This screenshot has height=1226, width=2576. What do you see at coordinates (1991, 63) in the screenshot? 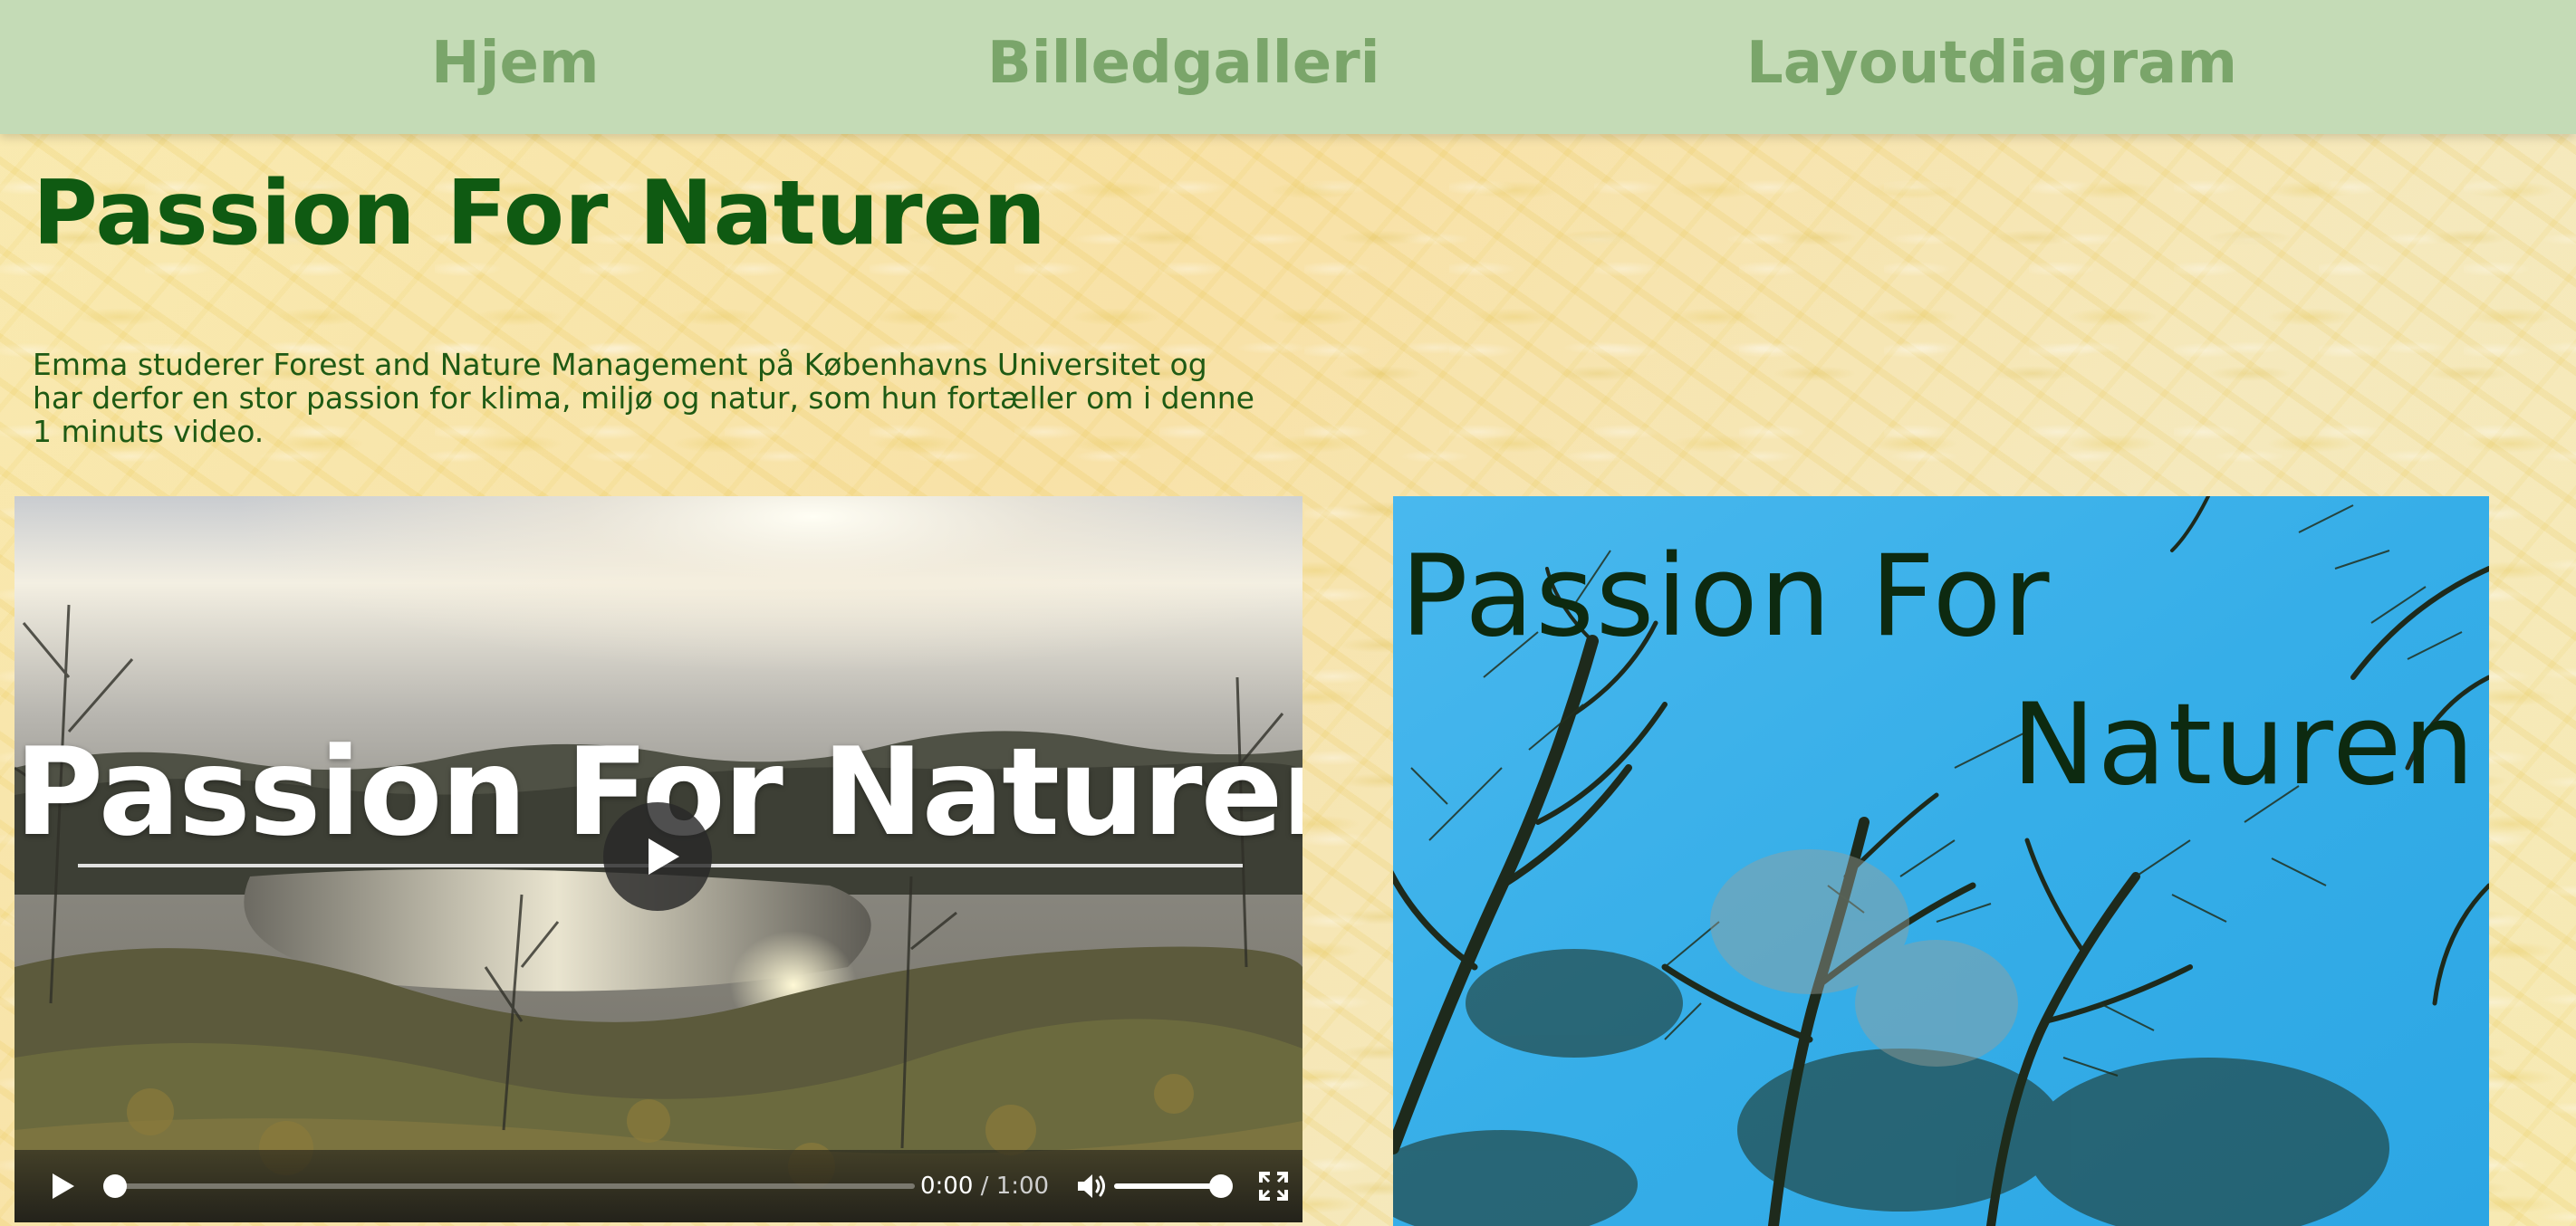
I see `nav-item-layoutdiagram: Layoutdiagram` at bounding box center [1991, 63].